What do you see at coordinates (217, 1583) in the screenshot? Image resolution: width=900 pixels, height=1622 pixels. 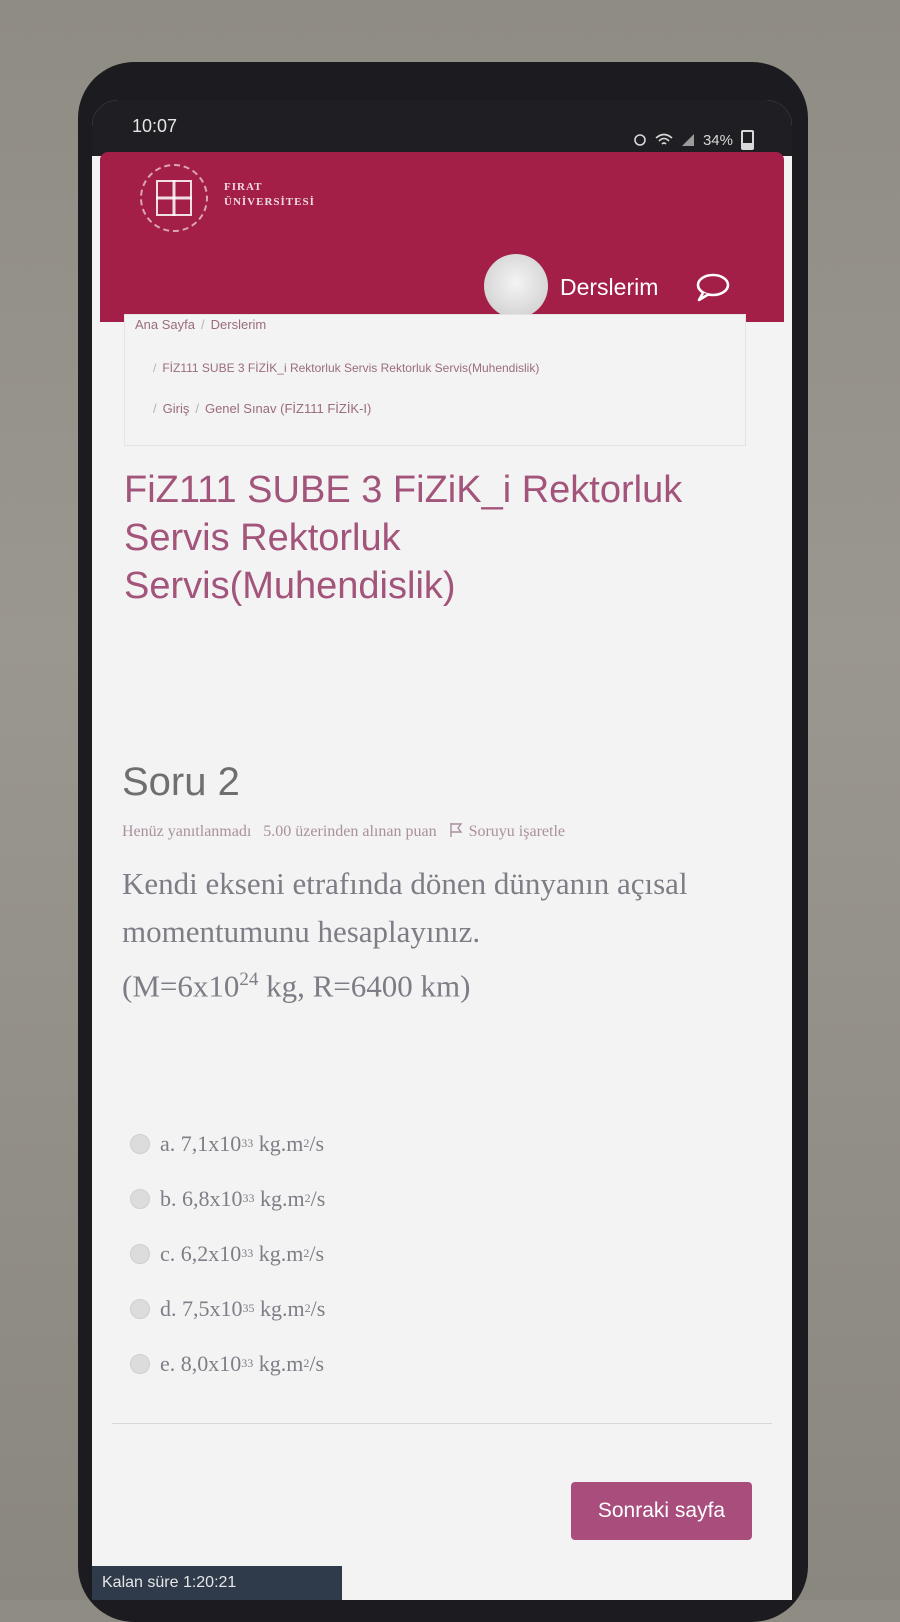 I see `quiz-timer: Kalan süre 1:20:21` at bounding box center [217, 1583].